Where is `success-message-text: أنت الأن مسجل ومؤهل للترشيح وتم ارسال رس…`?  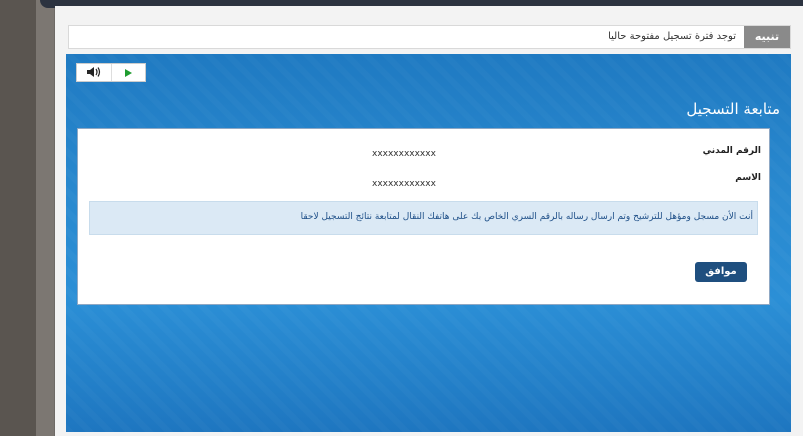 success-message-text: أنت الأن مسجل ومؤهل للترشيح وتم ارسال رس… is located at coordinates (526, 217).